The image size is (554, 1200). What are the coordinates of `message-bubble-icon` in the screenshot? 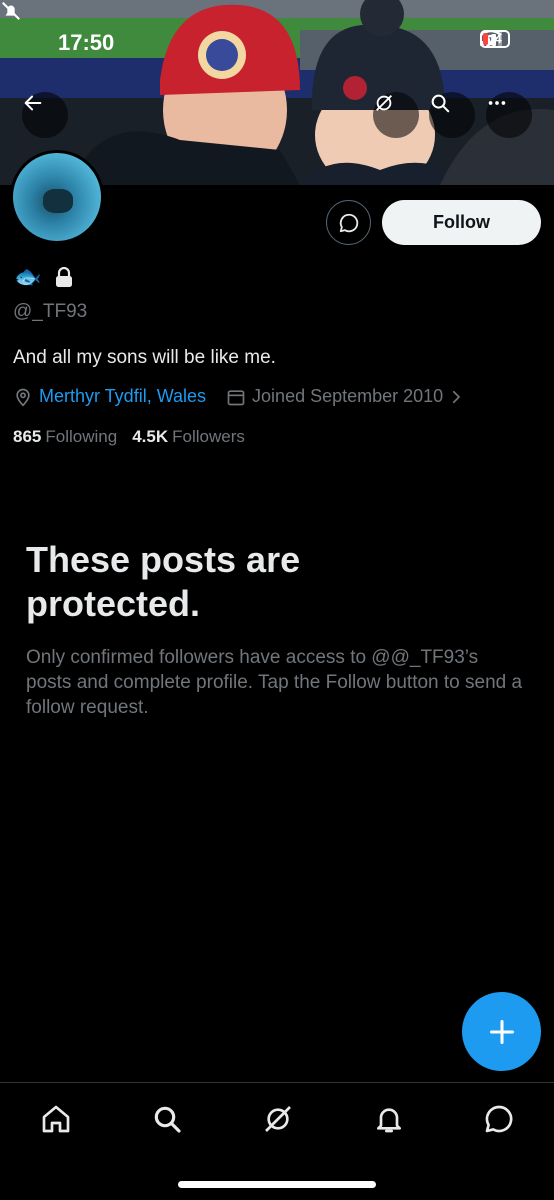 It's located at (348, 222).